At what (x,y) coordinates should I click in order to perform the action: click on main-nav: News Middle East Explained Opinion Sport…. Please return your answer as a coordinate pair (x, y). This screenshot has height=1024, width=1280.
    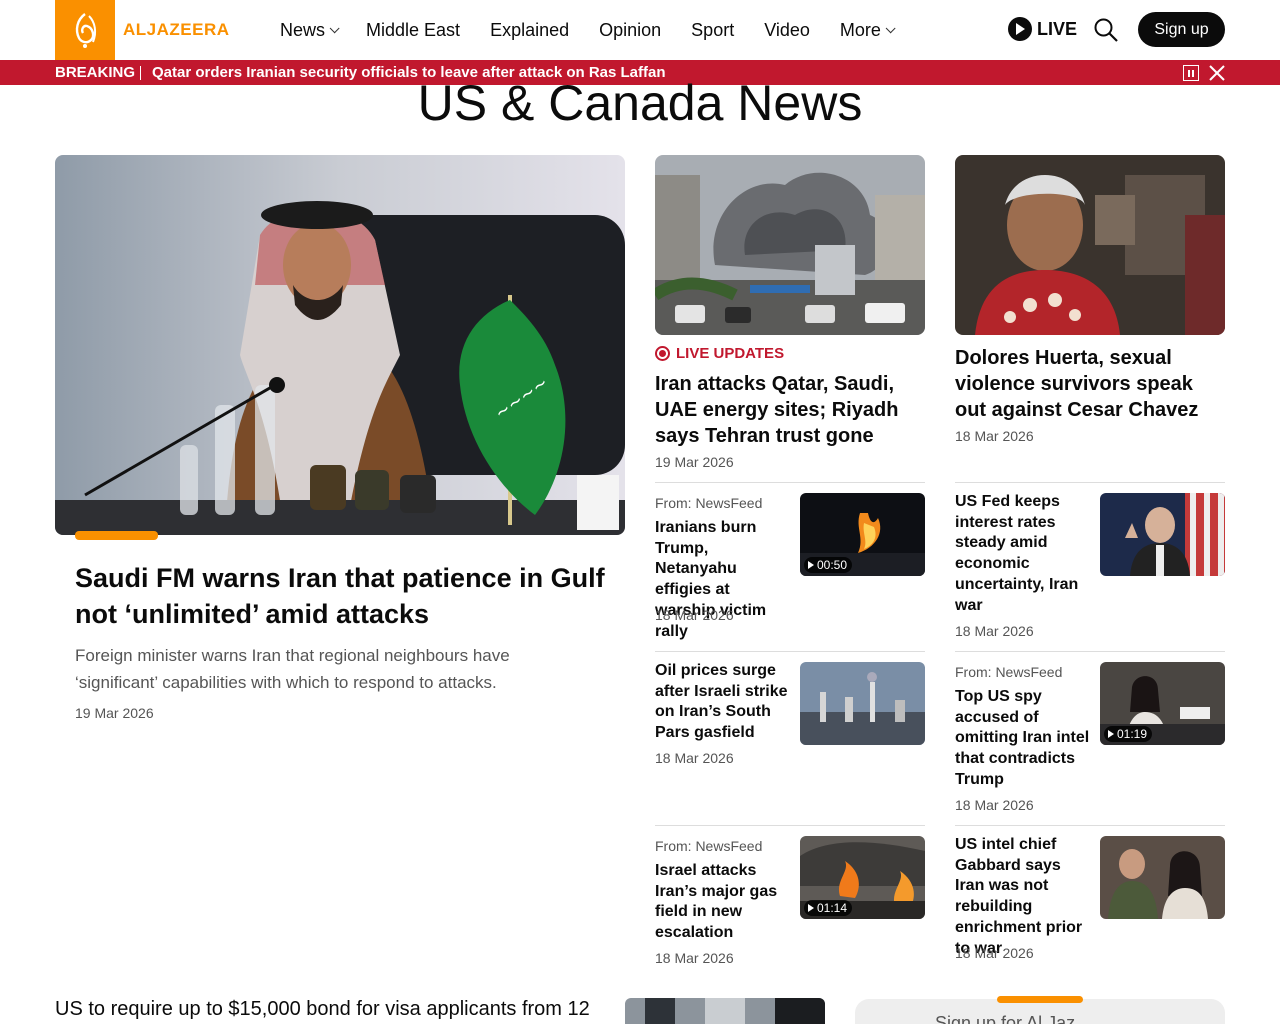
    Looking at the image, I should click on (601, 30).